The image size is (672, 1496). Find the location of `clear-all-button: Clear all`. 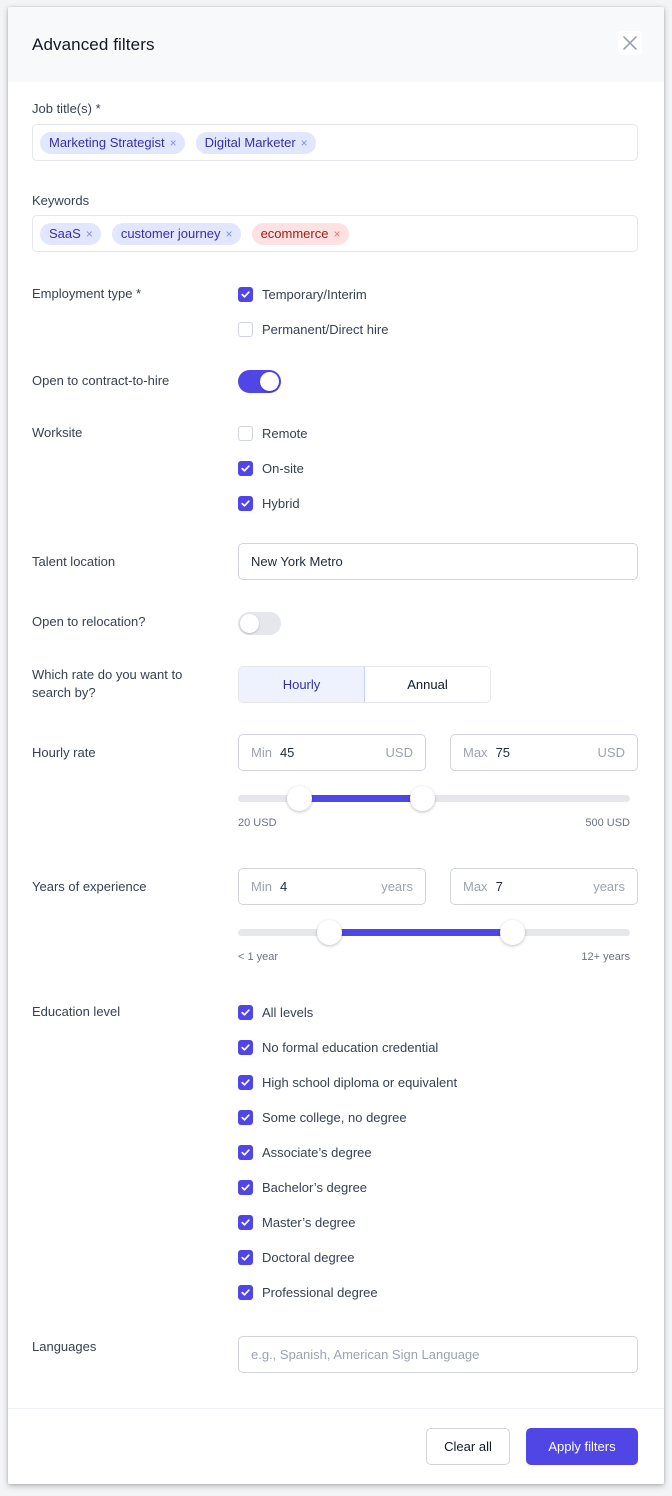

clear-all-button: Clear all is located at coordinates (468, 1446).